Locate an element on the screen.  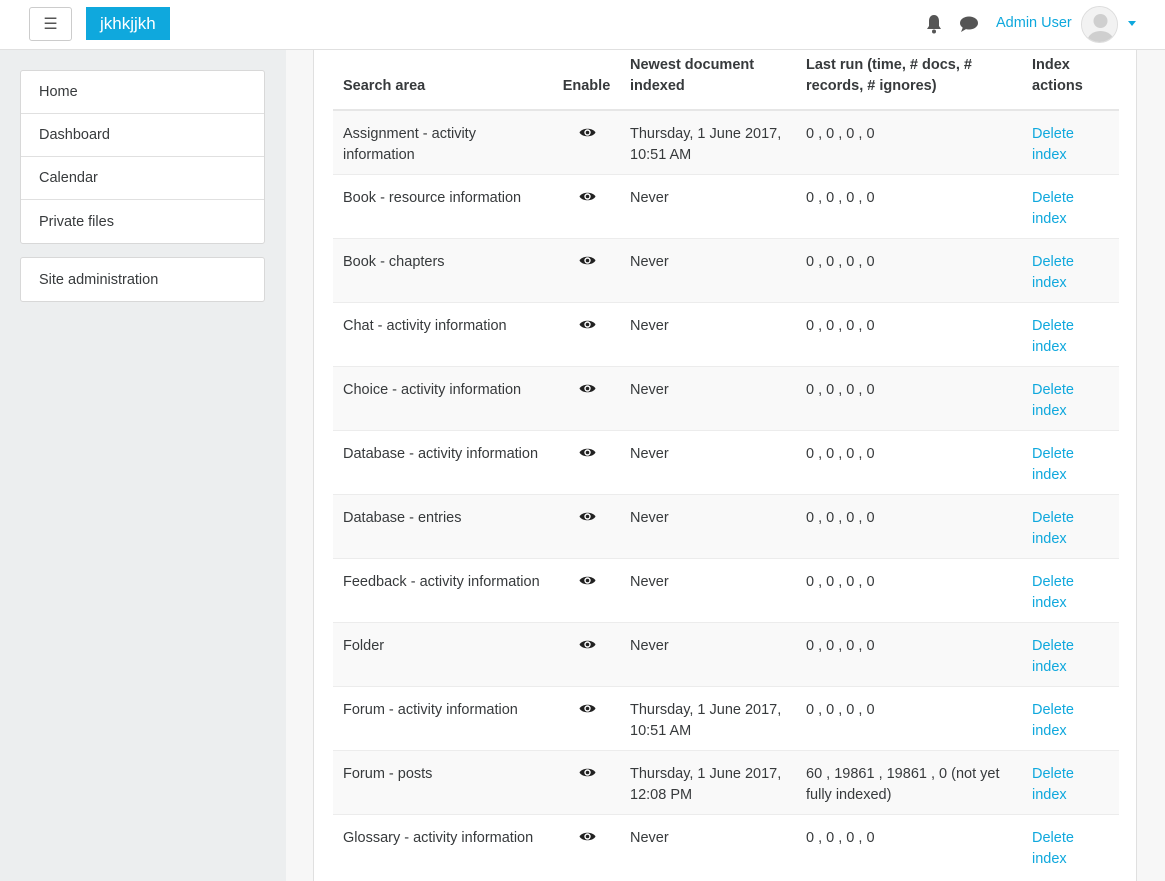
bell-icon is located at coordinates (934, 24).